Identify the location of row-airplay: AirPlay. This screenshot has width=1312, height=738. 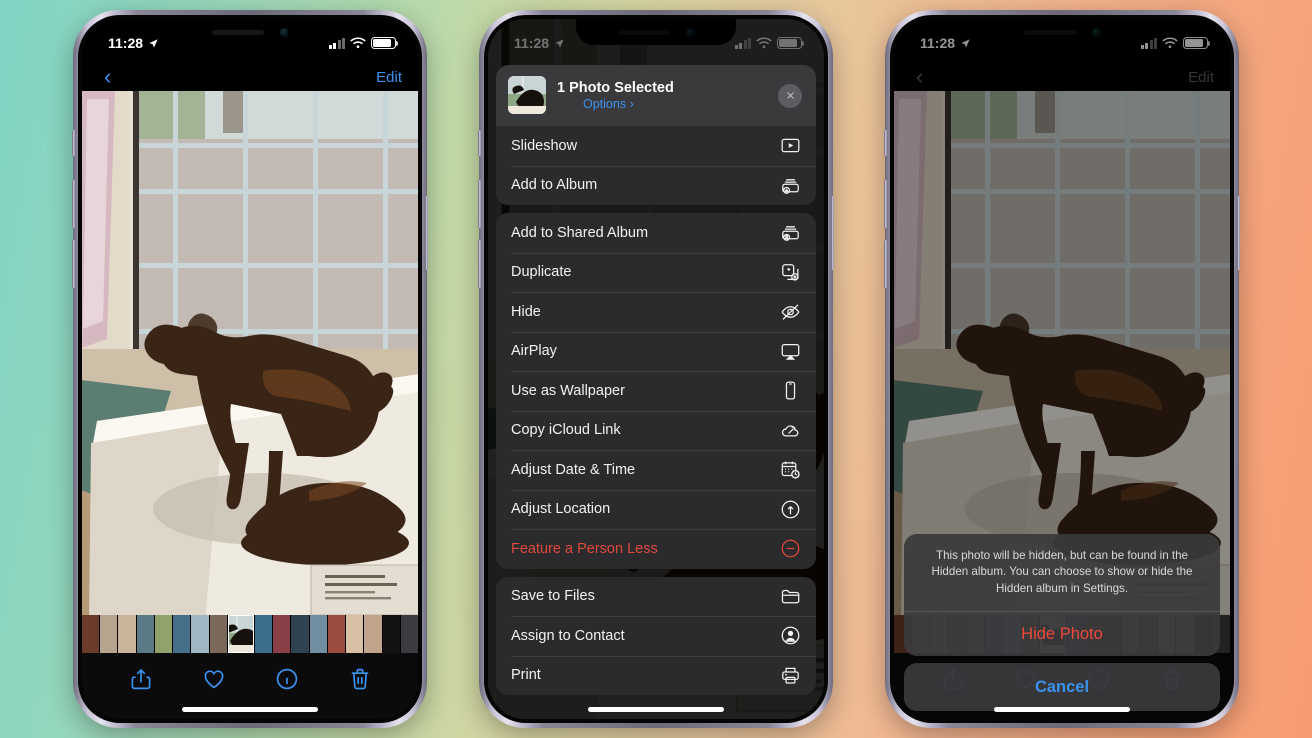
(656, 351).